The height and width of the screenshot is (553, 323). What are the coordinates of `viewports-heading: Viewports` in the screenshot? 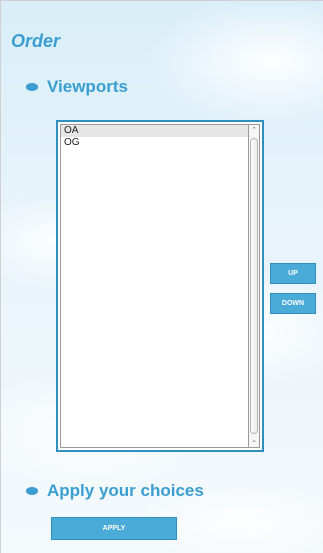 It's located at (77, 87).